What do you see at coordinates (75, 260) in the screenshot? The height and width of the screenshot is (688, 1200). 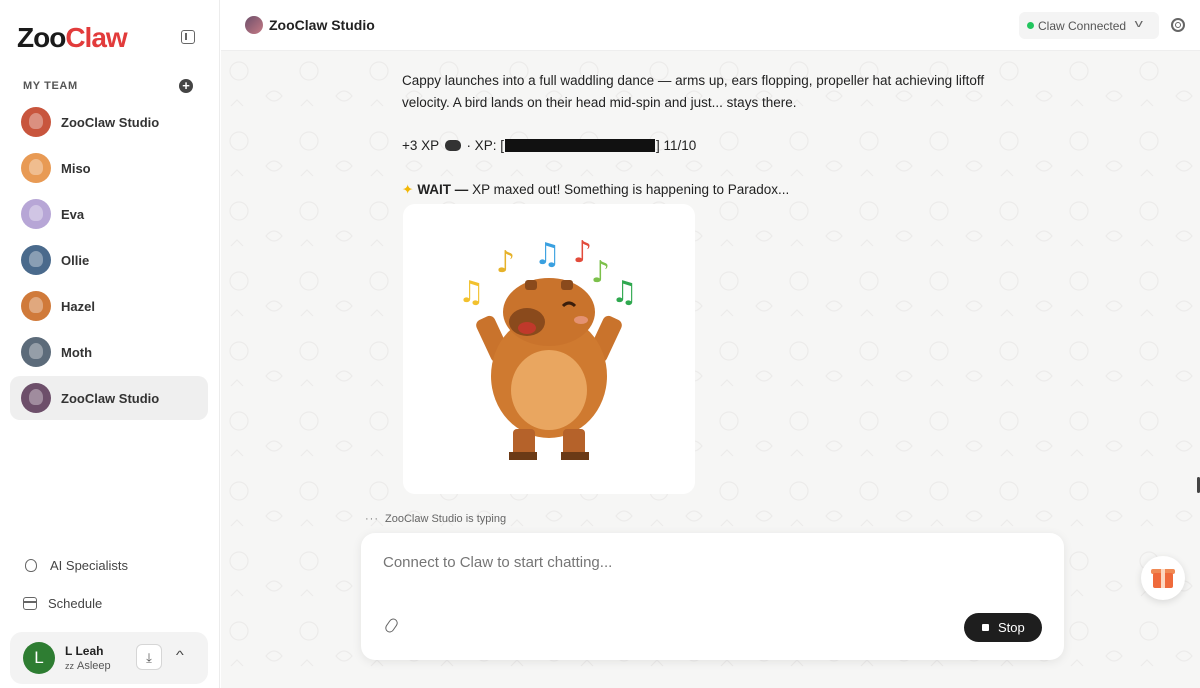 I see `team-member-name: Ollie` at bounding box center [75, 260].